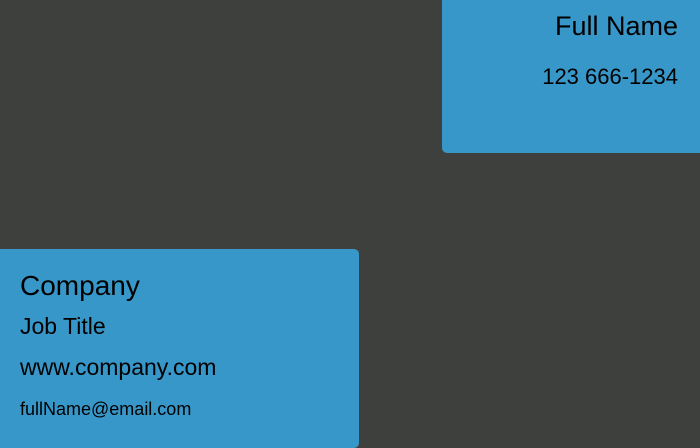 The width and height of the screenshot is (700, 448). What do you see at coordinates (616, 26) in the screenshot?
I see `full-name: Full Name` at bounding box center [616, 26].